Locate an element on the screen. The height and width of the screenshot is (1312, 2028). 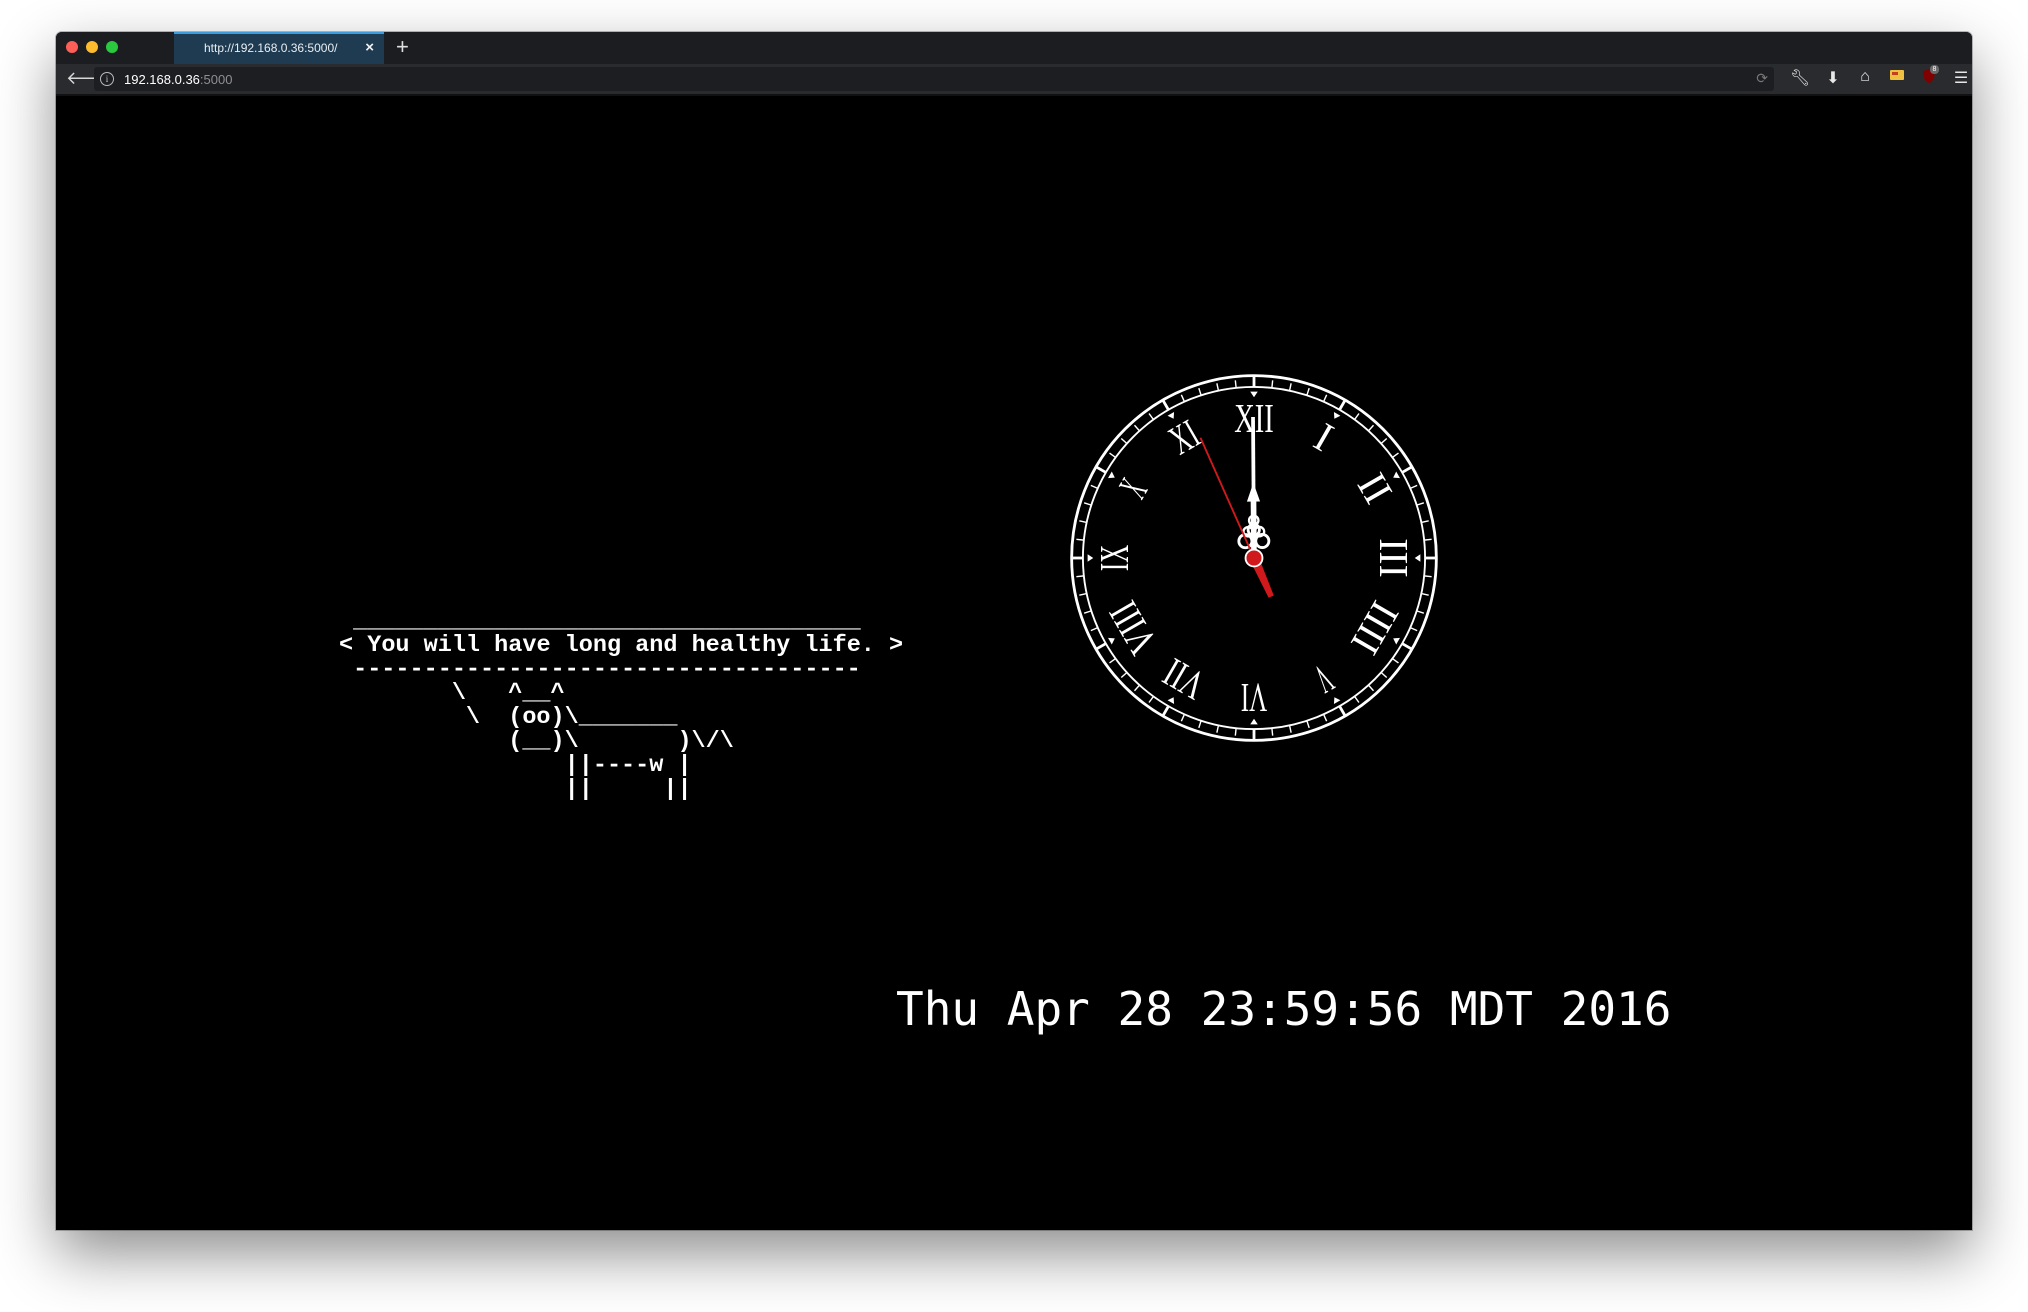
clock-hands is located at coordinates (1236, 507).